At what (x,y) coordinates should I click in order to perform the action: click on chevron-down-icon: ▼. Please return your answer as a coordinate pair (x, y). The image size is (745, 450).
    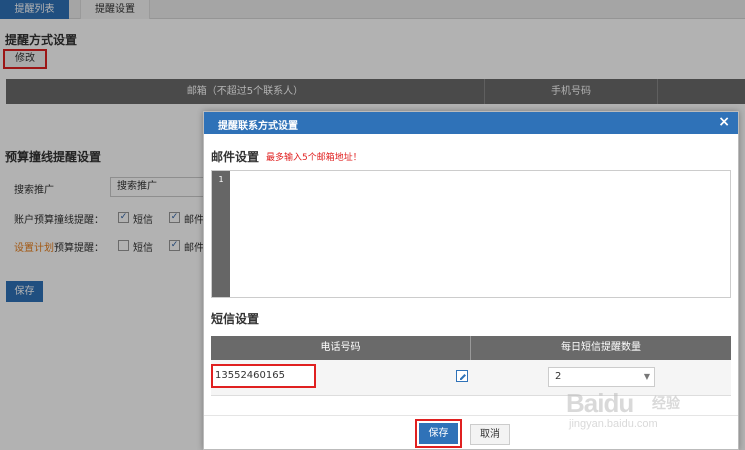
    Looking at the image, I should click on (646, 376).